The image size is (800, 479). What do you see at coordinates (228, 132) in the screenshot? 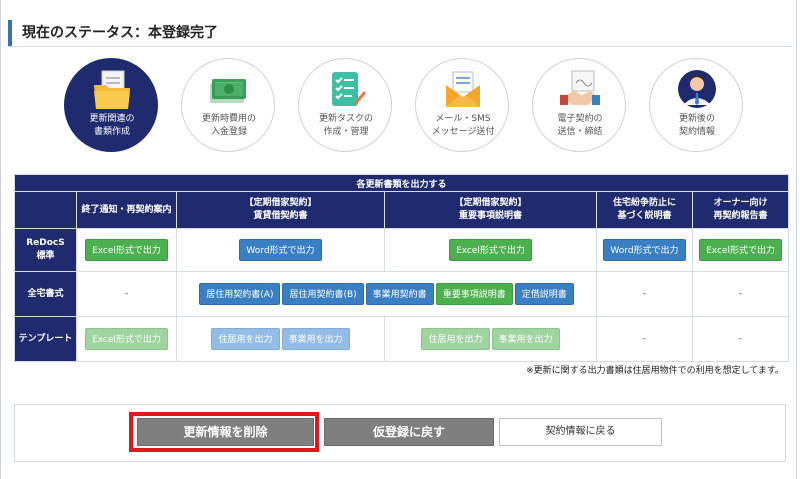
I see `step-label-line2: 入金登録` at bounding box center [228, 132].